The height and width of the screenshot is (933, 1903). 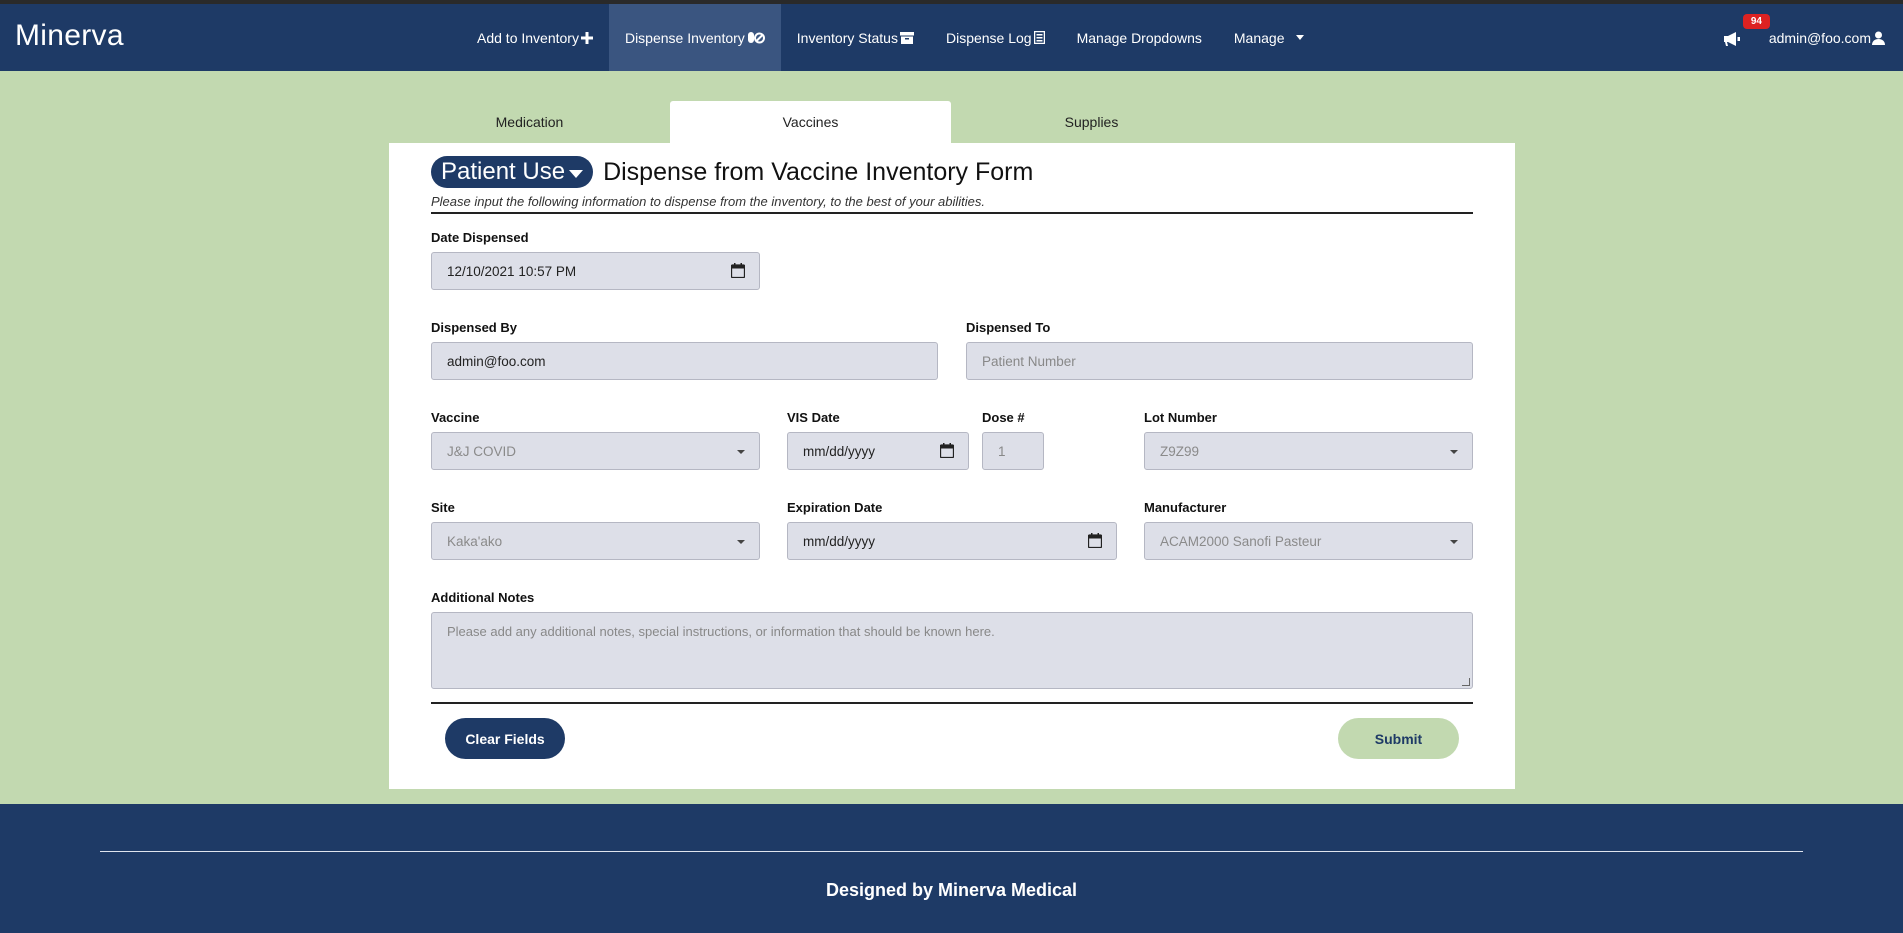 What do you see at coordinates (1002, 451) in the screenshot?
I see `dose-placeholder: 1` at bounding box center [1002, 451].